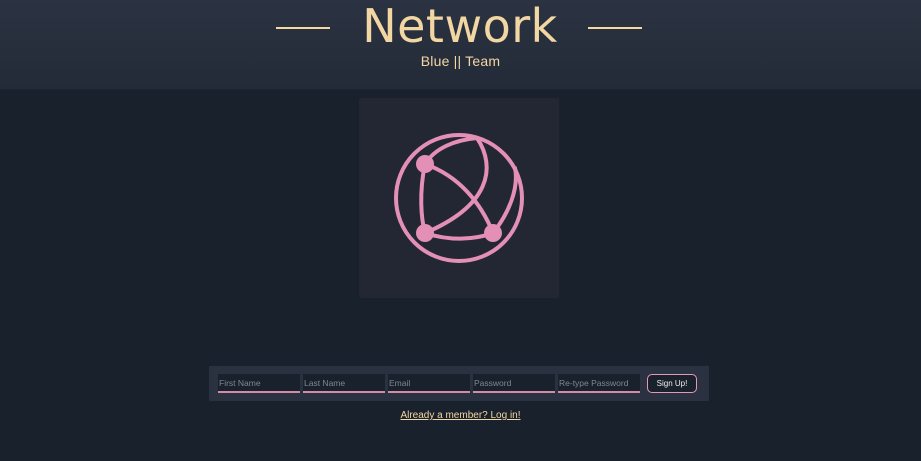 The image size is (921, 461). I want to click on page-title: Network, so click(460, 26).